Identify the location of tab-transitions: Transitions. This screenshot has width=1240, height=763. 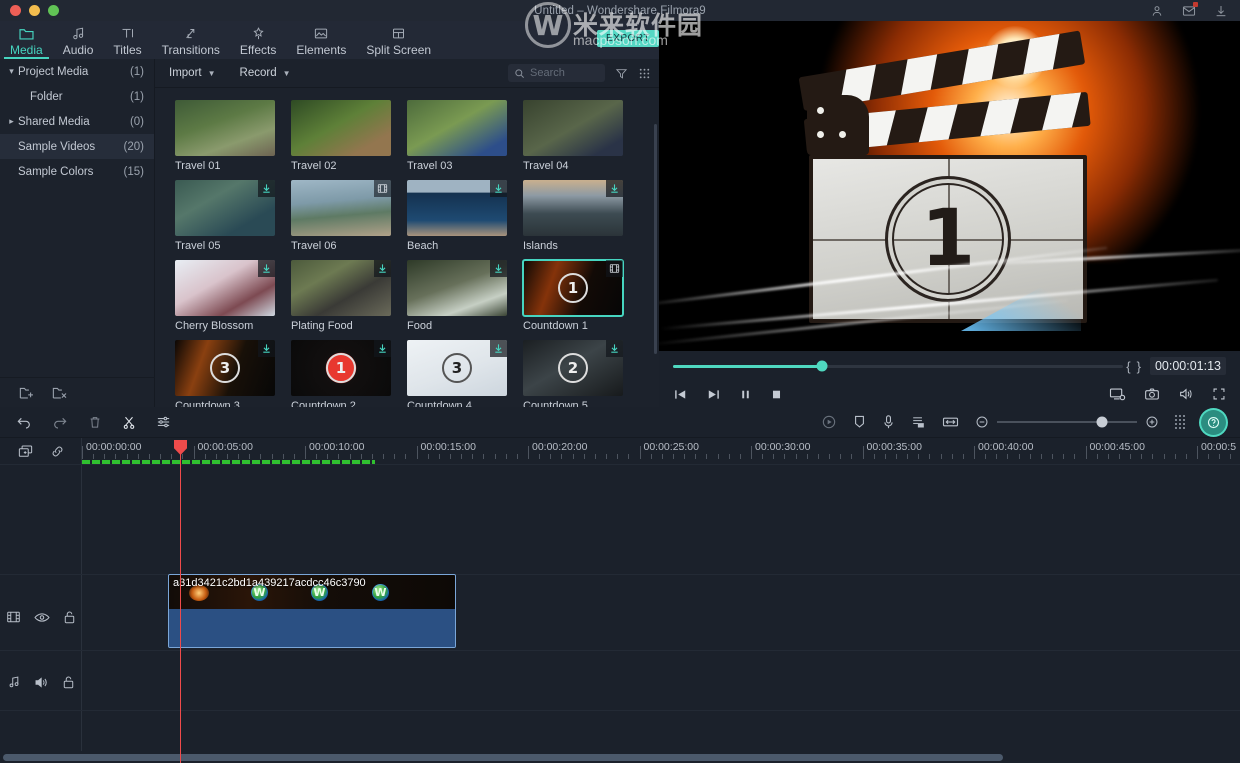
(191, 40).